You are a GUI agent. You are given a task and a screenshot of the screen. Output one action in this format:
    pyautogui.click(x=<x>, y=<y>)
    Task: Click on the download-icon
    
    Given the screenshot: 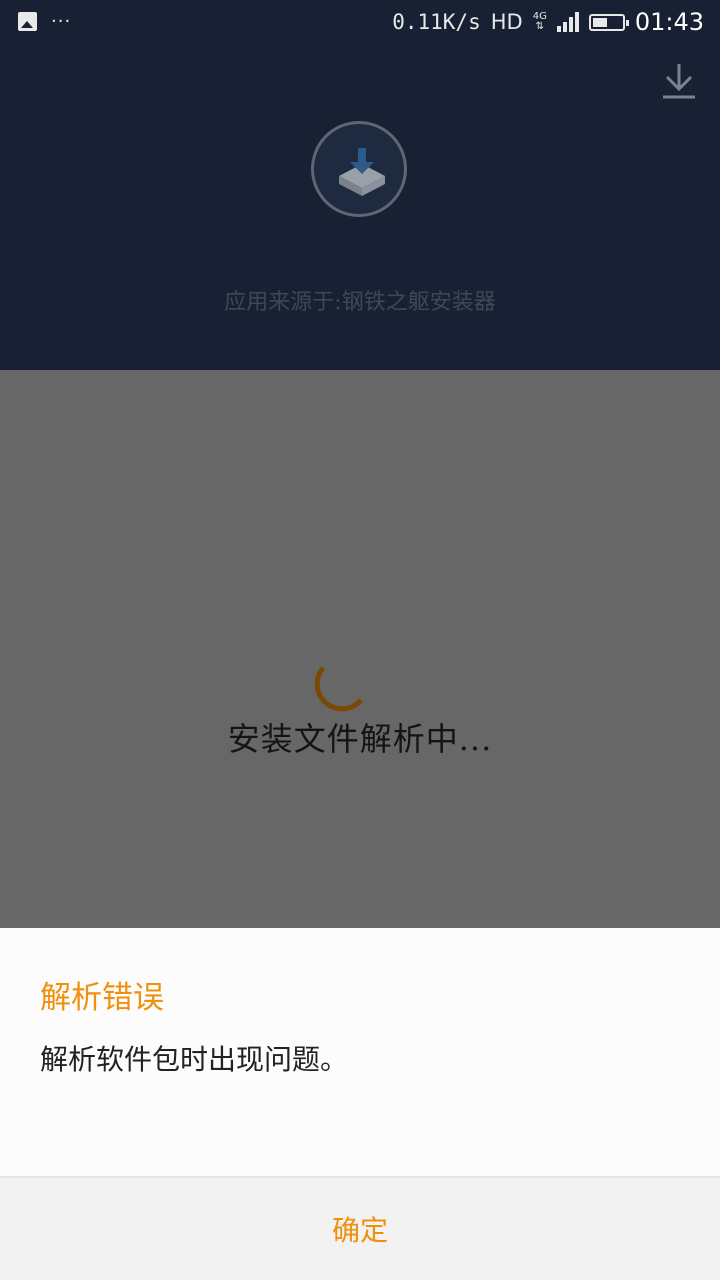 What is the action you would take?
    pyautogui.click(x=679, y=81)
    